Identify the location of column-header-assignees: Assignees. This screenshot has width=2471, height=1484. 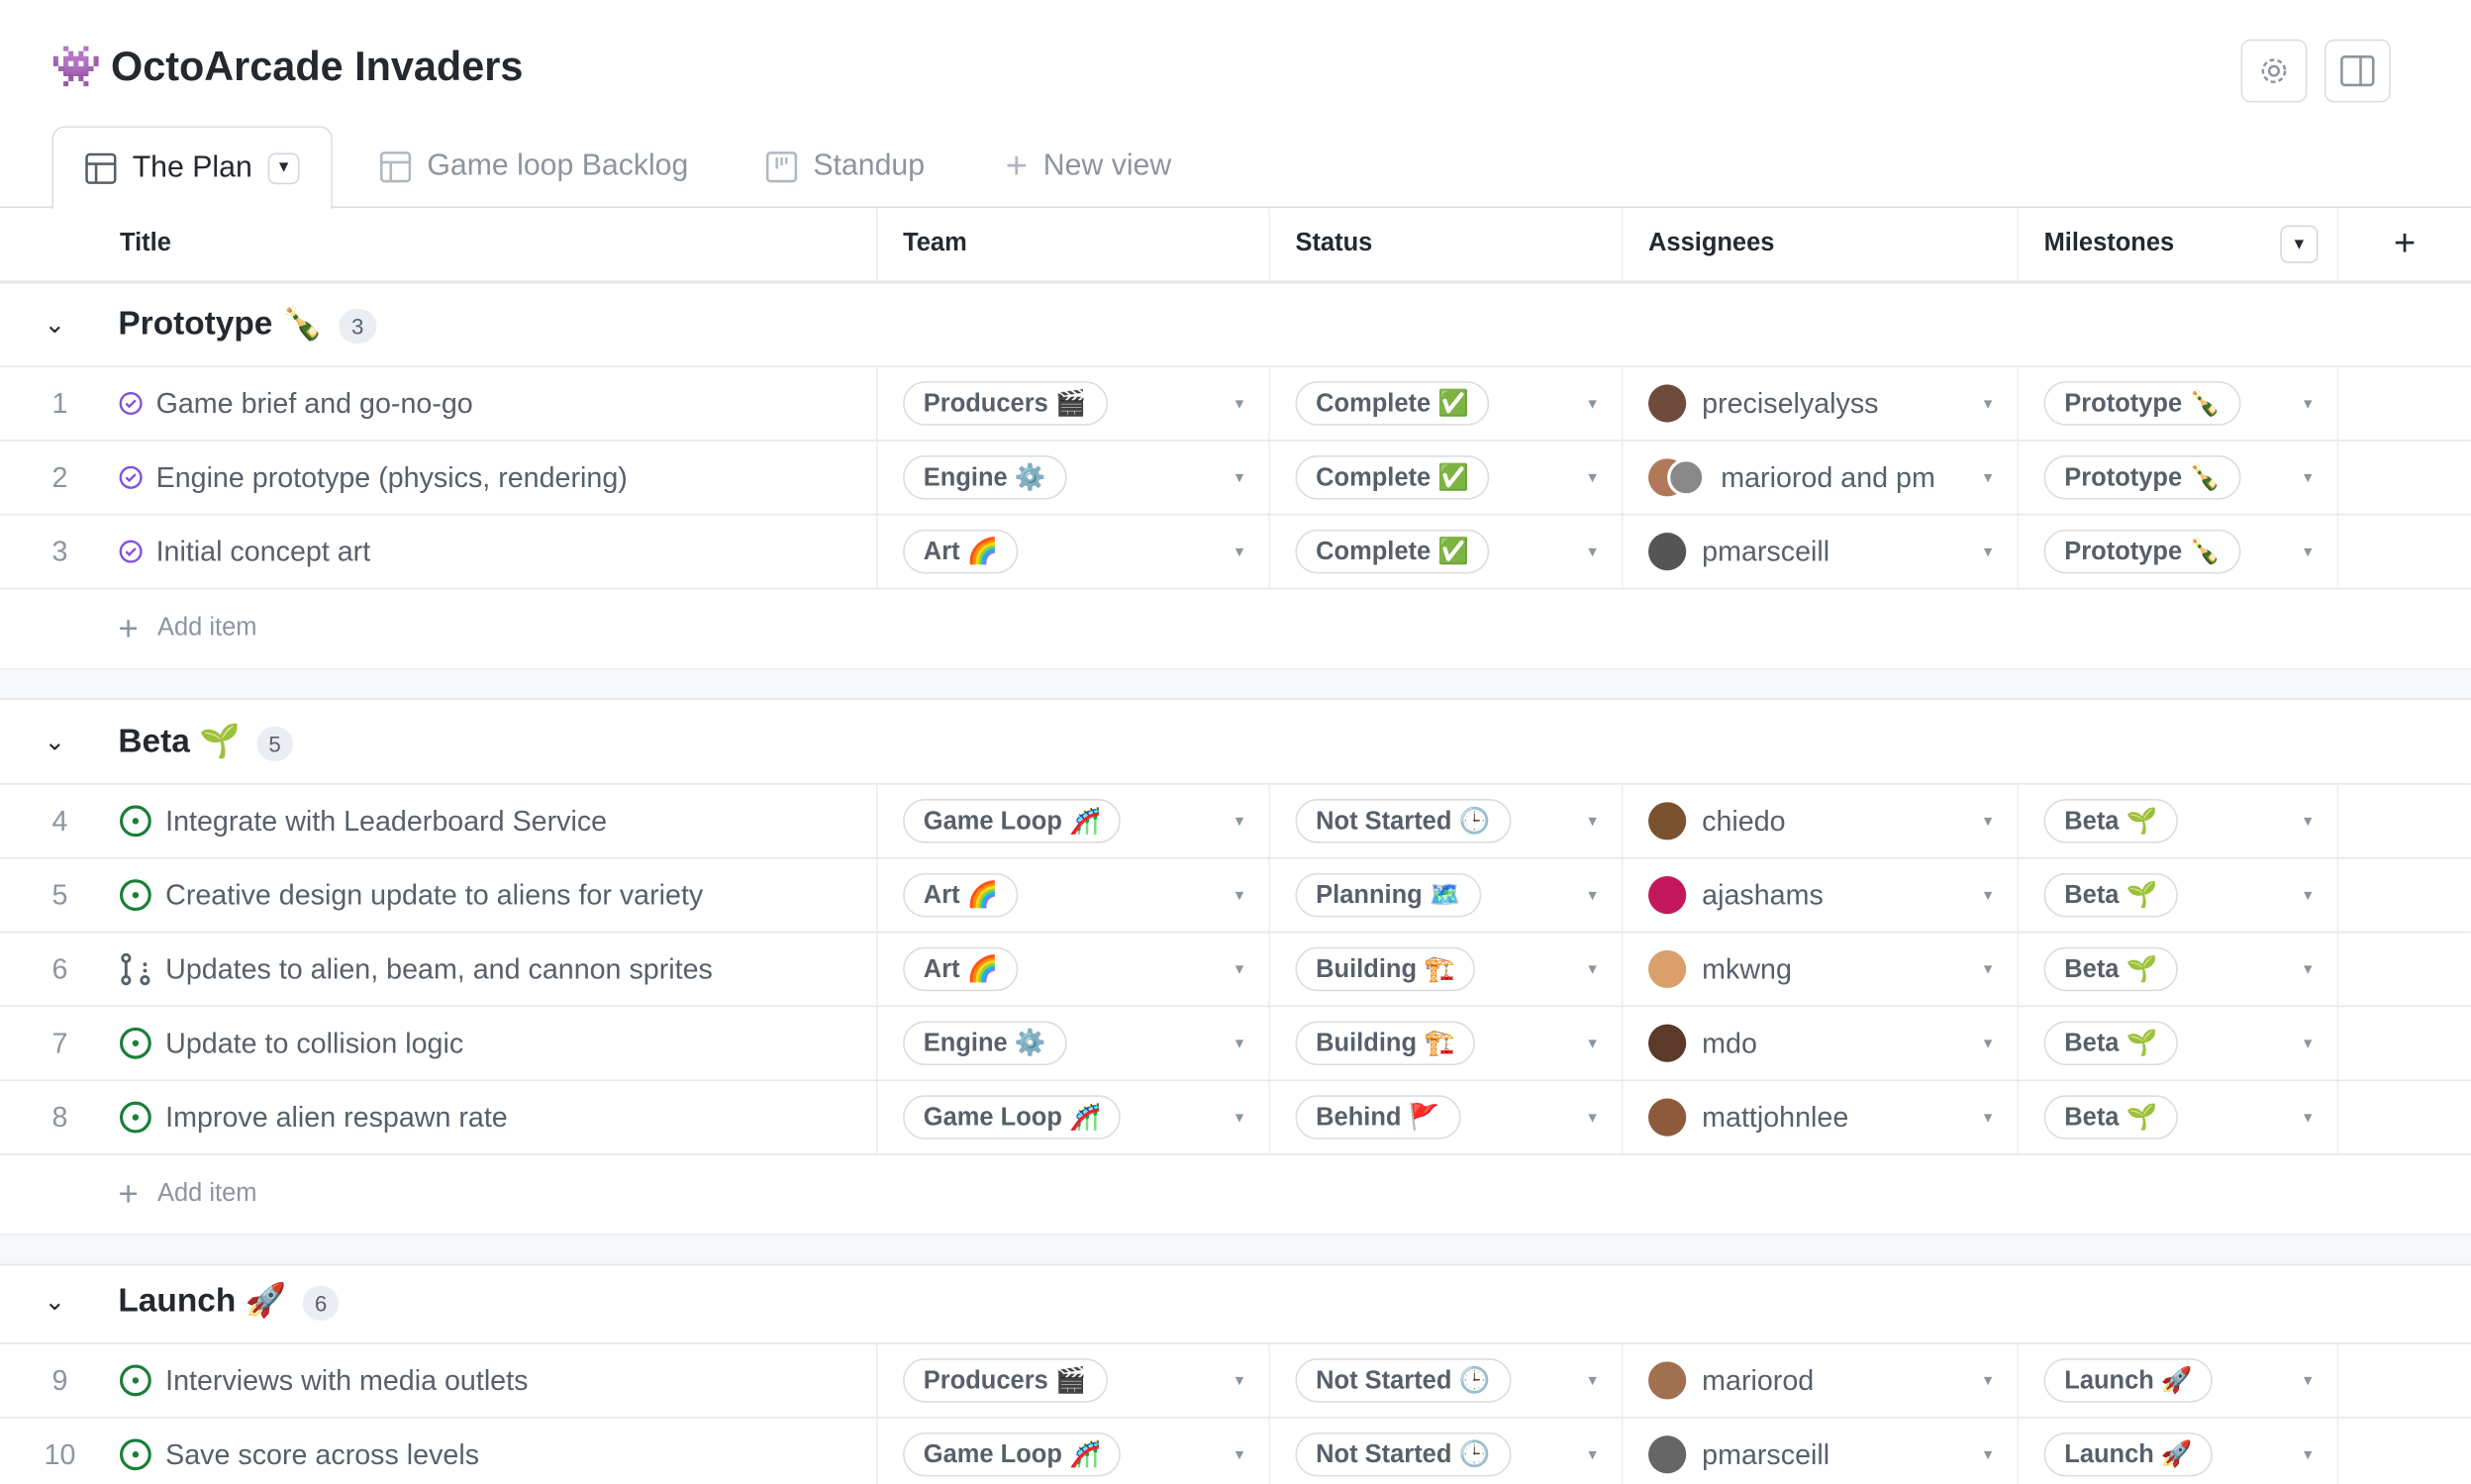
(1820, 244).